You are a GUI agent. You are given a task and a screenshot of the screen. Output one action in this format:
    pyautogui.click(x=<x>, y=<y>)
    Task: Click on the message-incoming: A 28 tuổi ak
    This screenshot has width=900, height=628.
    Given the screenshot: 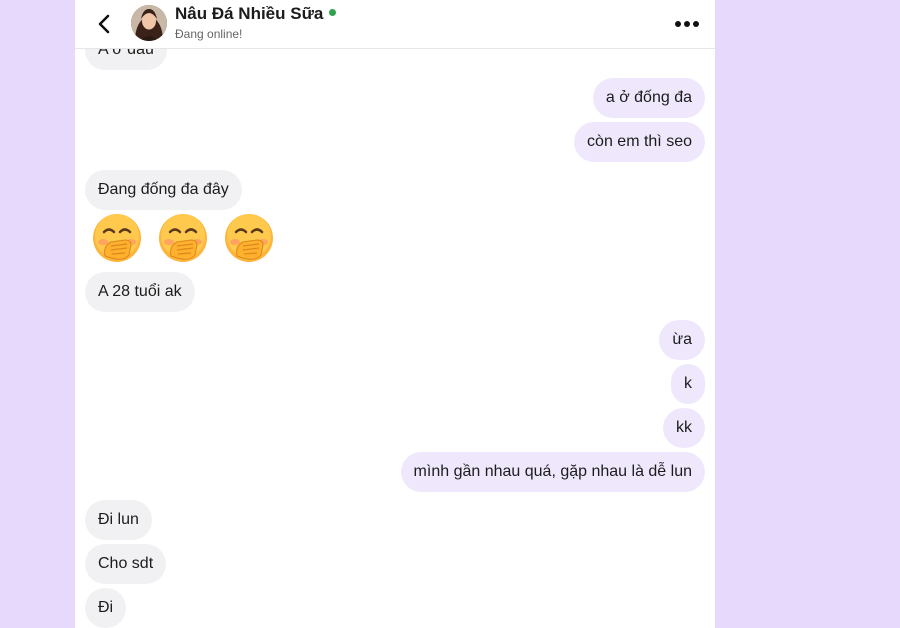 What is the action you would take?
    pyautogui.click(x=140, y=292)
    